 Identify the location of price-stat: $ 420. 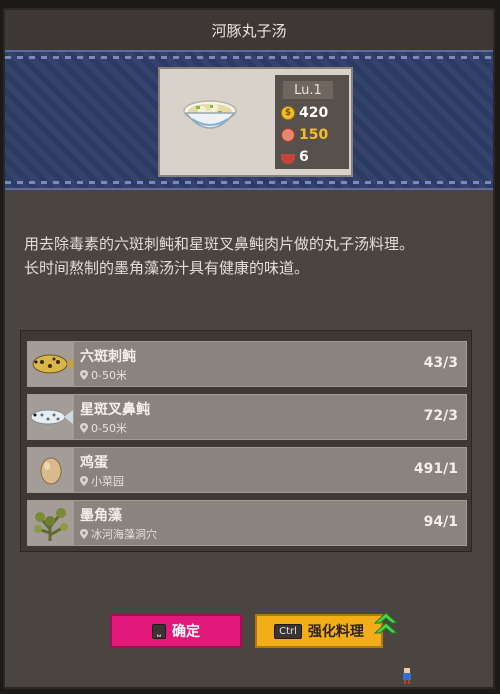
(304, 113).